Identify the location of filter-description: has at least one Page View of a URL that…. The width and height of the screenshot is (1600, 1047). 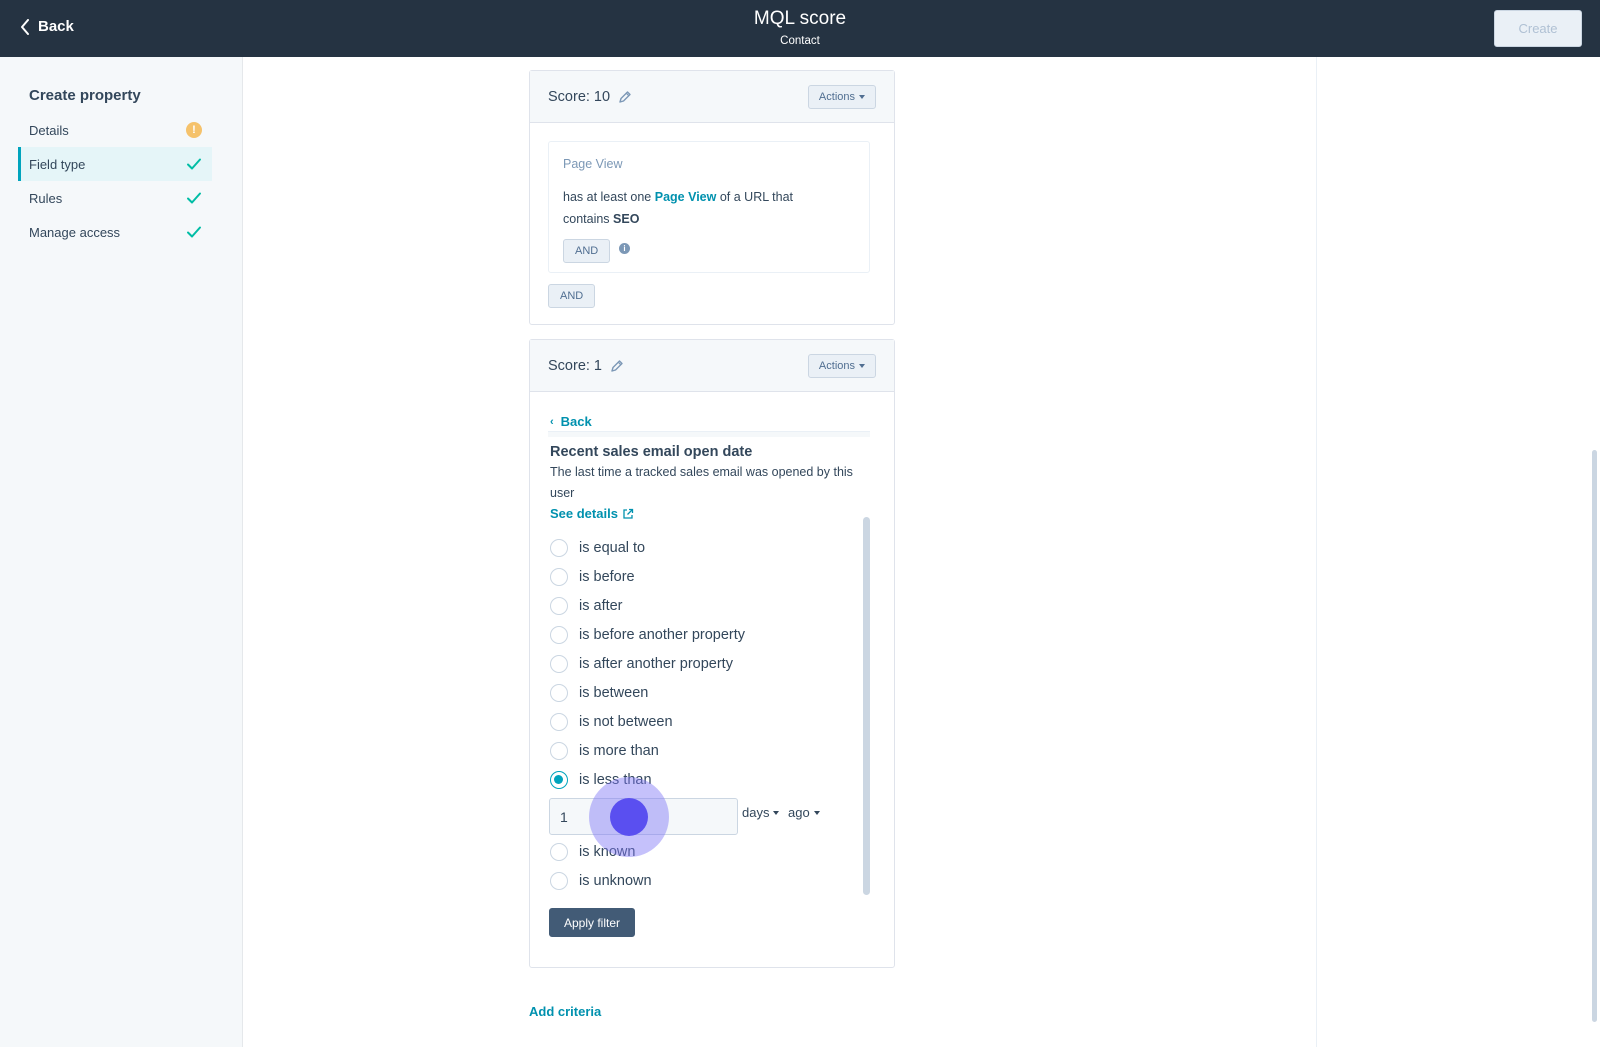
(703, 208).